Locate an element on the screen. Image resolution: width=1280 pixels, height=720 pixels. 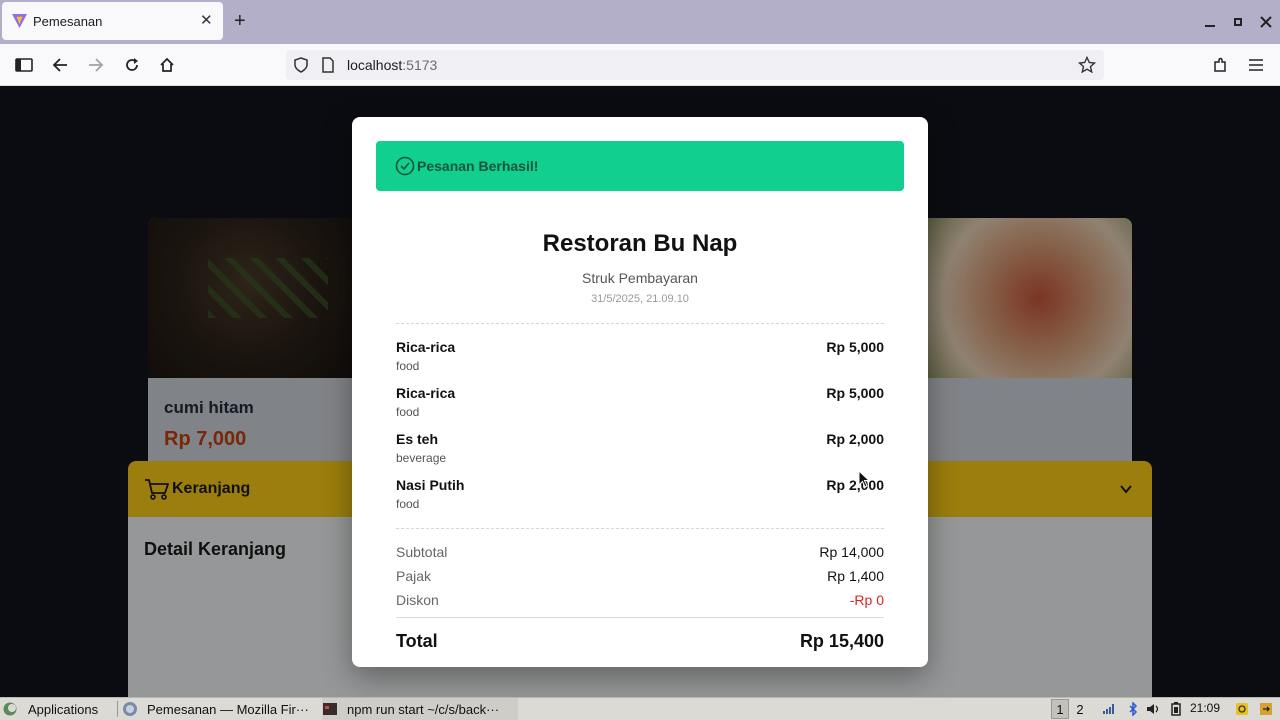
reload-icon is located at coordinates (132, 65).